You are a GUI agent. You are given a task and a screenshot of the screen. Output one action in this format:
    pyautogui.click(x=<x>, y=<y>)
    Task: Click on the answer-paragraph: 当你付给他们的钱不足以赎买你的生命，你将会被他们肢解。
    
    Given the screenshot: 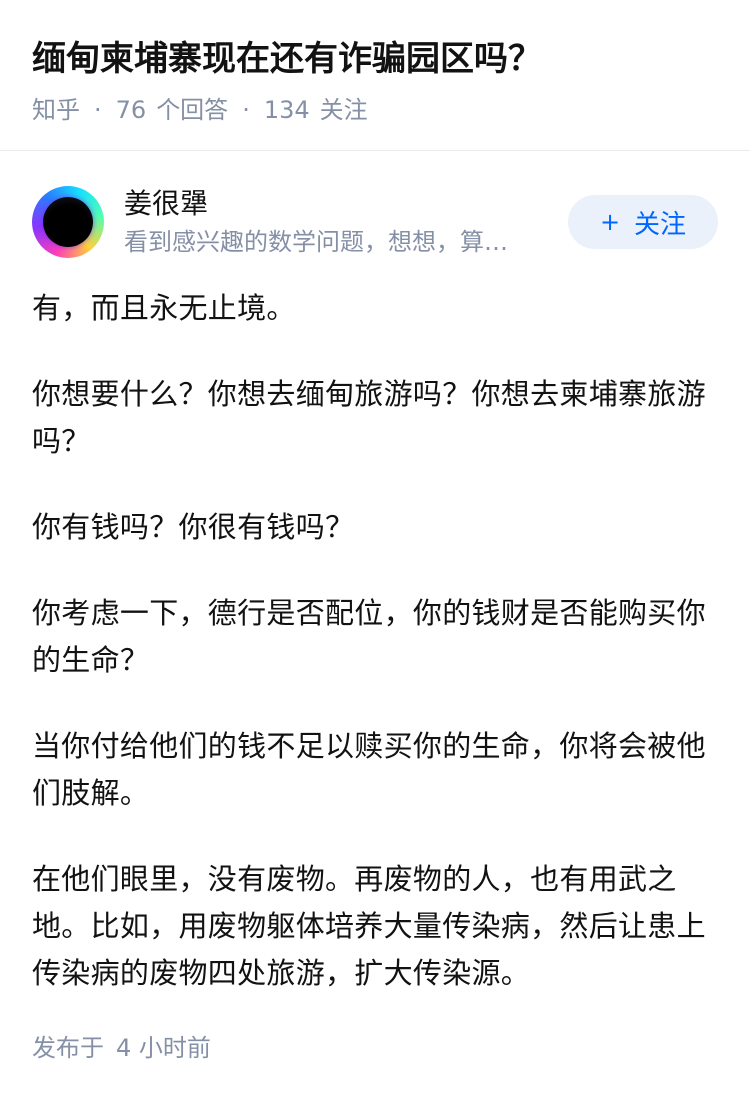 What is the action you would take?
    pyautogui.click(x=369, y=769)
    